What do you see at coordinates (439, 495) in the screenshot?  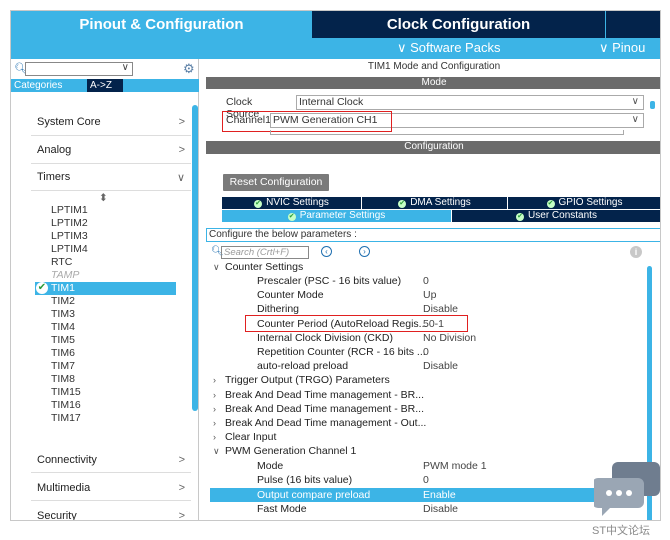 I see `param-output-compare-preload-value: Enable` at bounding box center [439, 495].